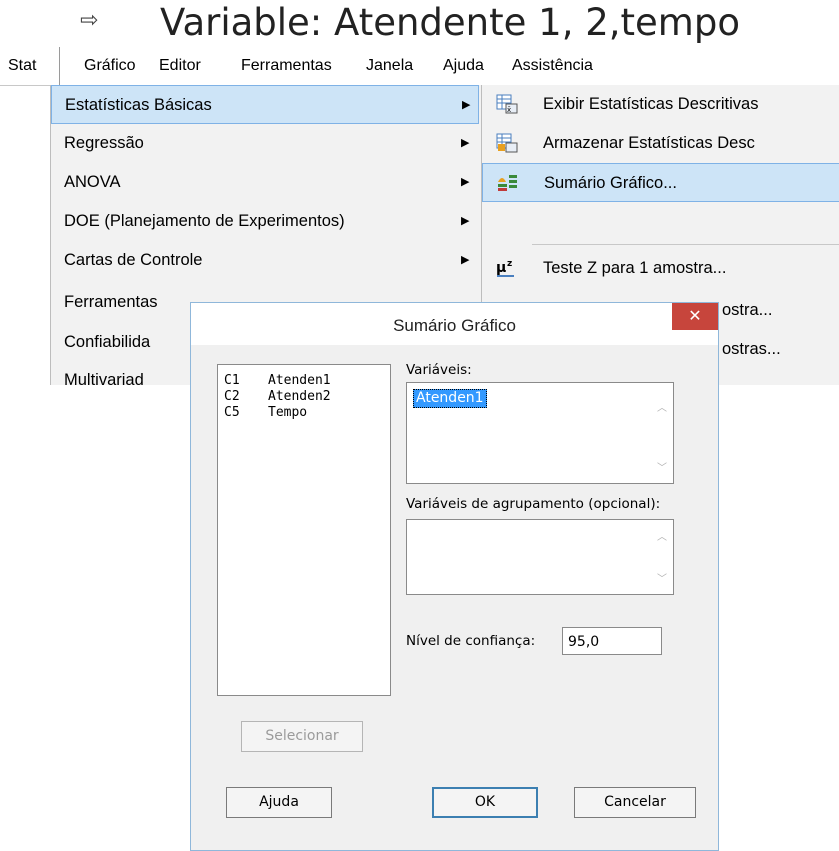  I want to click on menu-item-doe: DOE (Planejamento de Experimentos) ▶, so click(266, 221).